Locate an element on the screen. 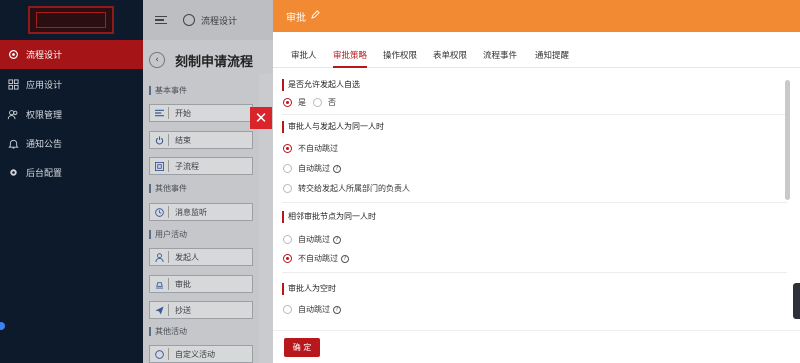 This screenshot has height=363, width=800. node-message-listener: 消息监听 is located at coordinates (201, 212).